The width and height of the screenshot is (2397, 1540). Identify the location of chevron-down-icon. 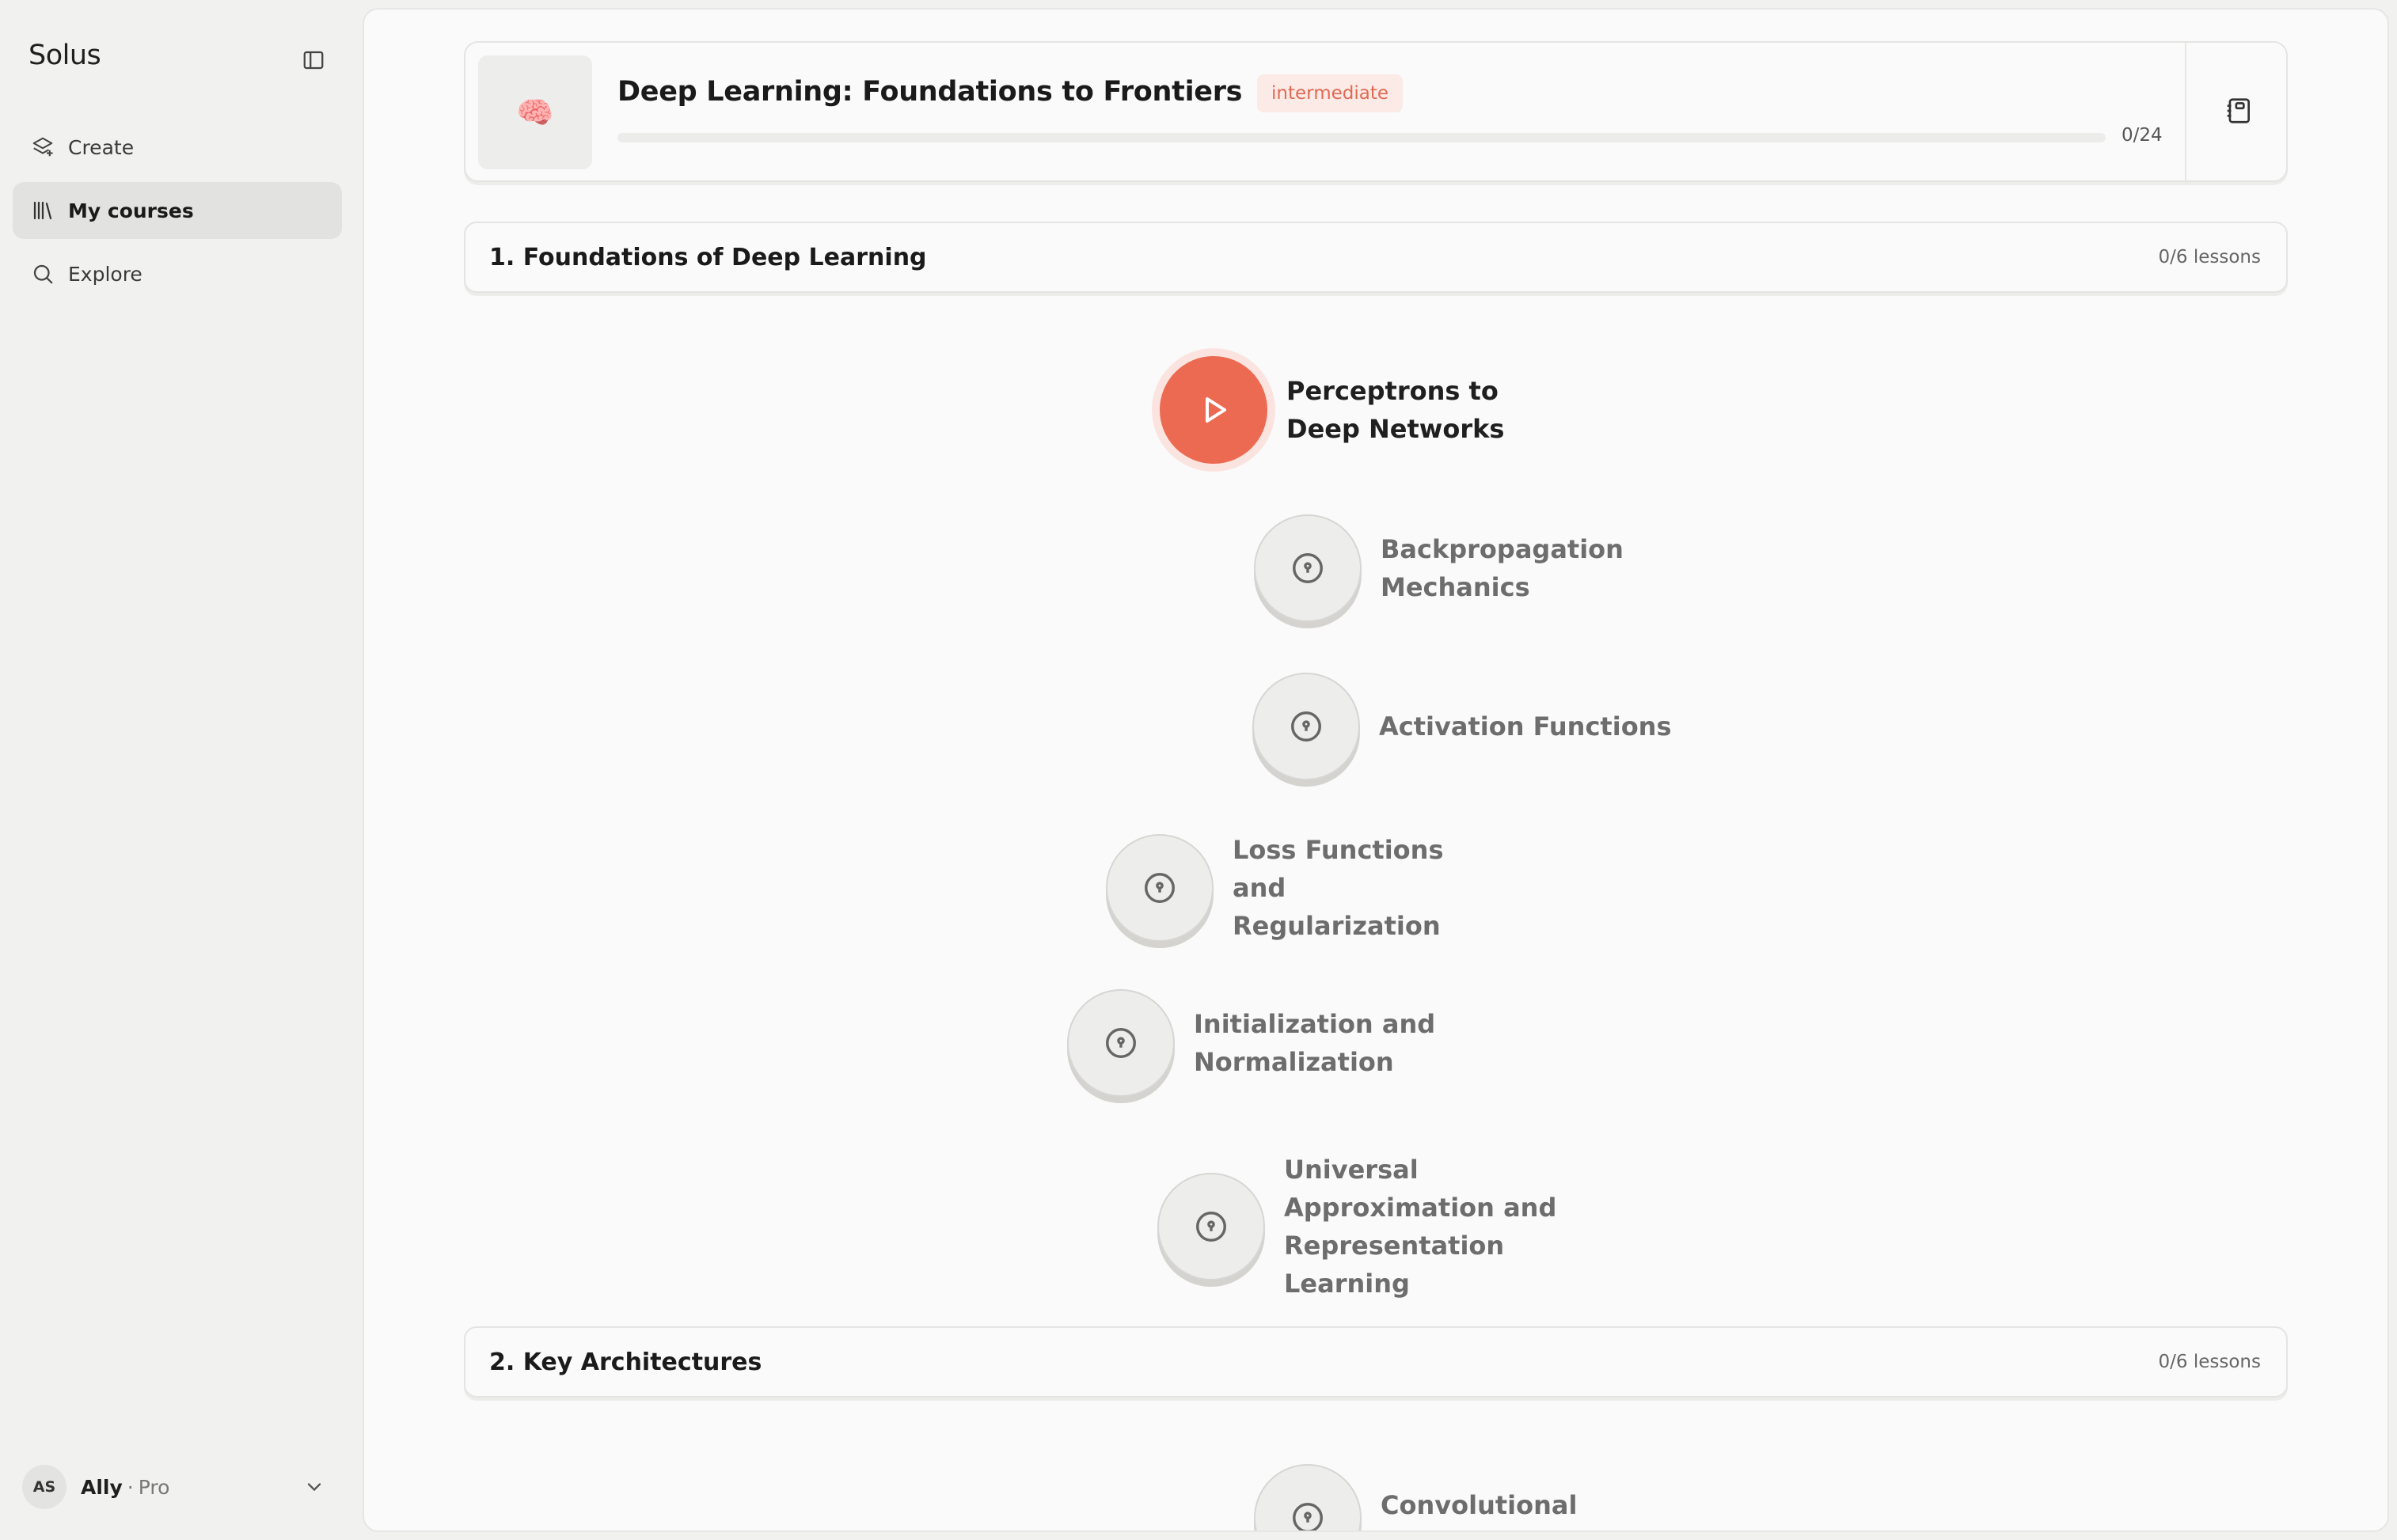
(314, 1487).